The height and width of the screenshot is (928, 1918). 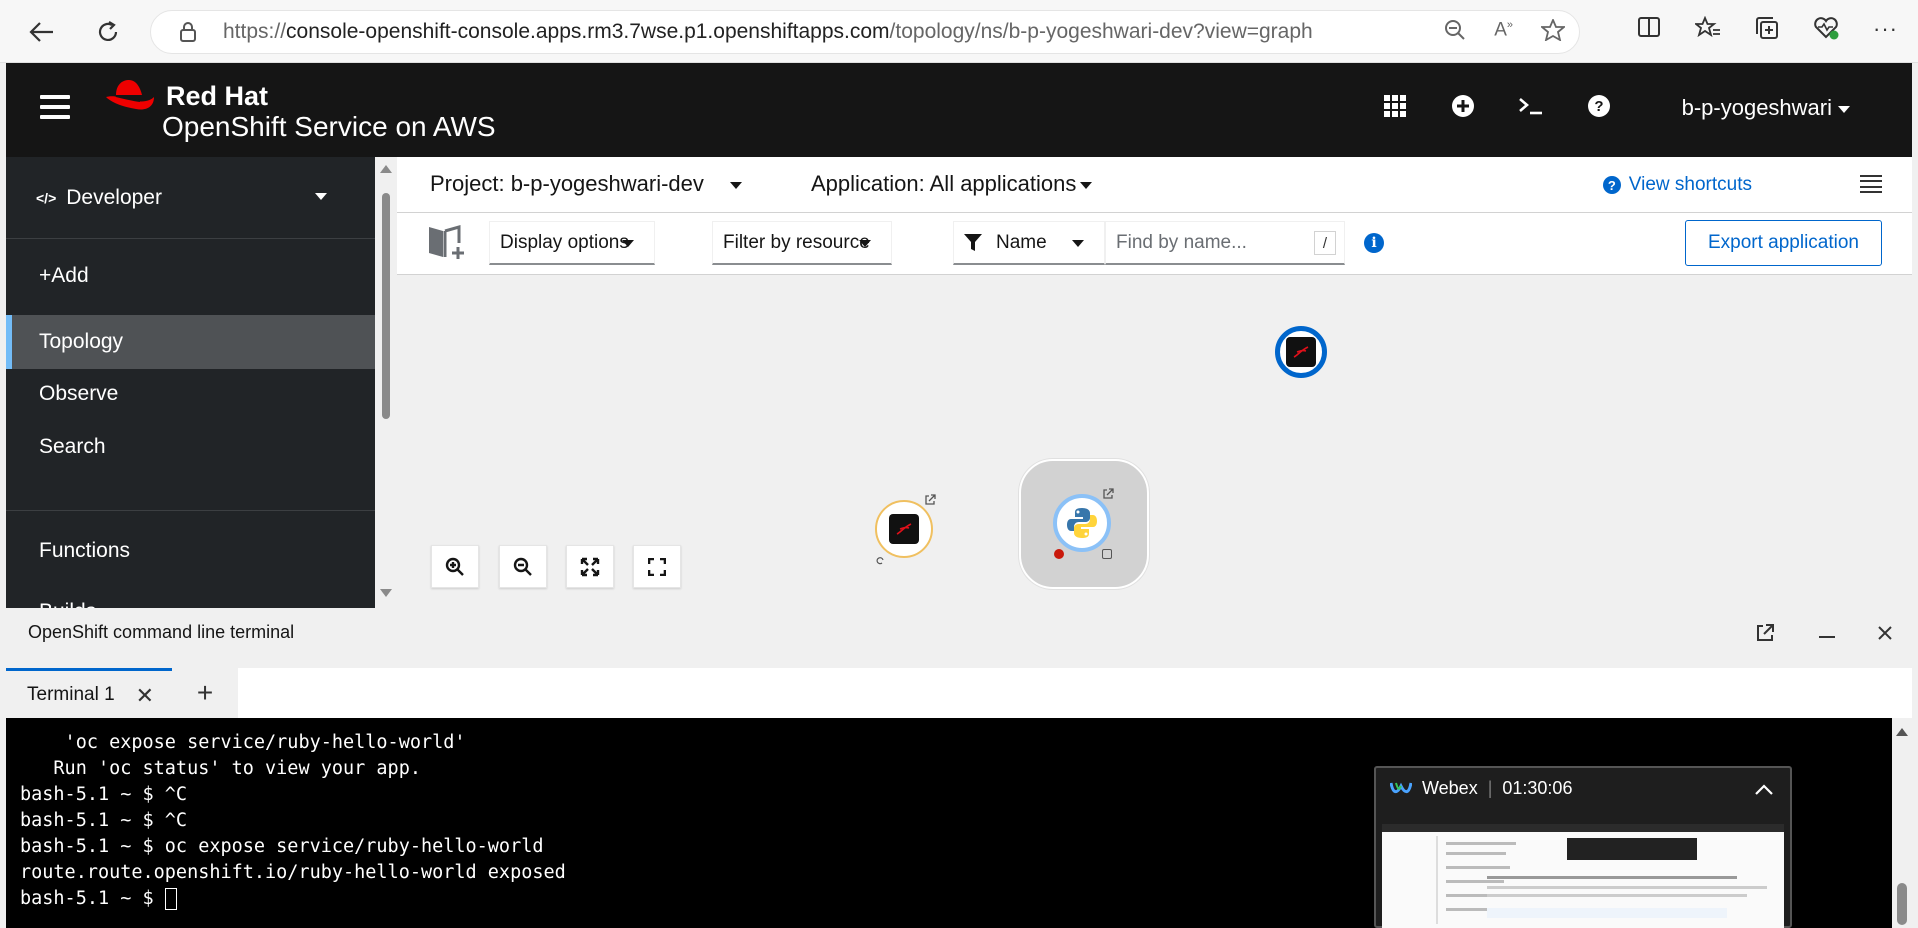 What do you see at coordinates (880, 562) in the screenshot?
I see `build-sync-icon` at bounding box center [880, 562].